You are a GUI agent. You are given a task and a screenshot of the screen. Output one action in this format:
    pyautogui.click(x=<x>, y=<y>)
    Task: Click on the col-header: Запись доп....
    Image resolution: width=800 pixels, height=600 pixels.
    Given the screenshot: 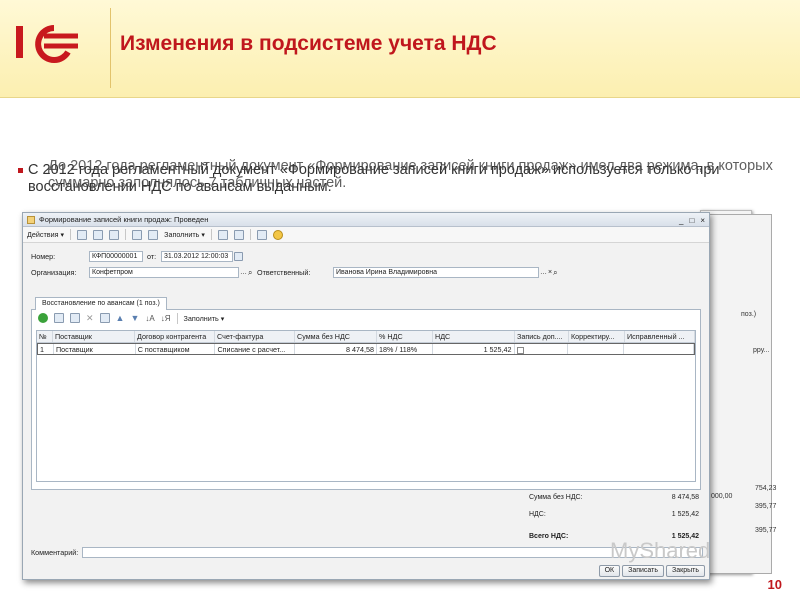 What is the action you would take?
    pyautogui.click(x=542, y=336)
    